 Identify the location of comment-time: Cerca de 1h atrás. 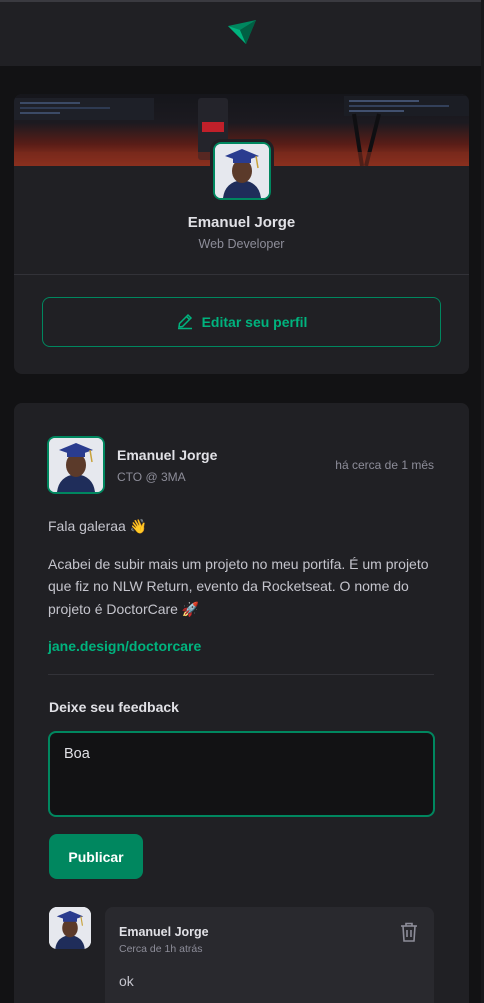
(161, 949).